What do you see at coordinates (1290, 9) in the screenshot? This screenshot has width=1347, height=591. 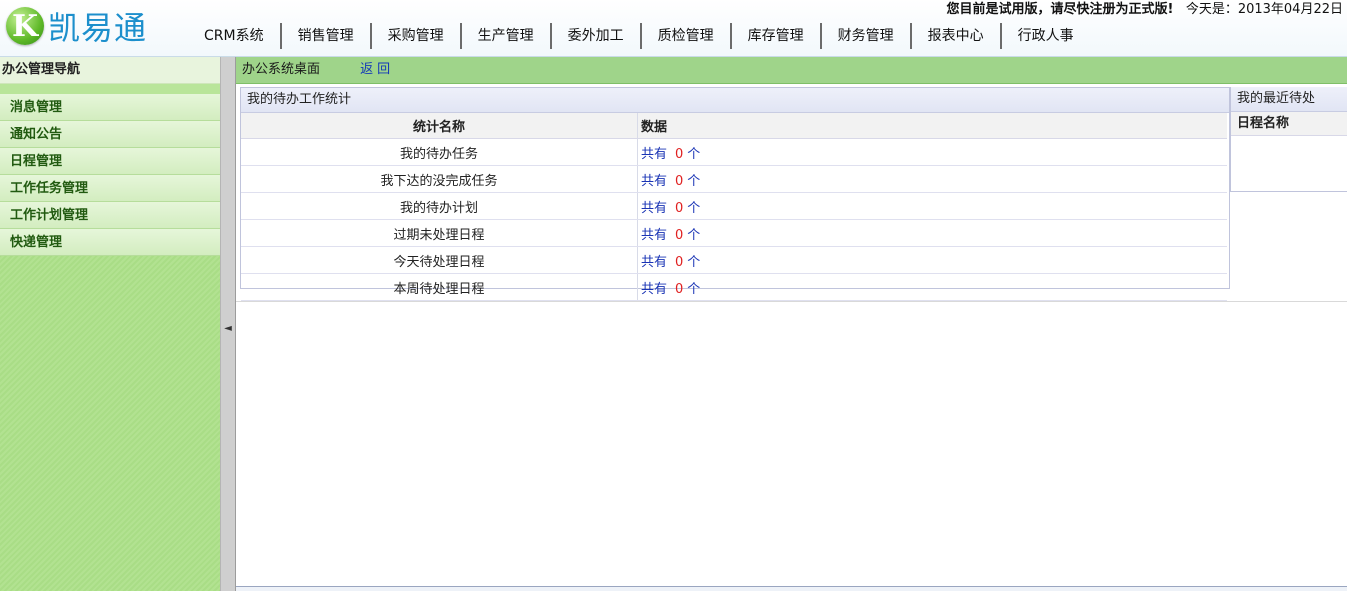 I see `today-date: 2013年04月22日` at bounding box center [1290, 9].